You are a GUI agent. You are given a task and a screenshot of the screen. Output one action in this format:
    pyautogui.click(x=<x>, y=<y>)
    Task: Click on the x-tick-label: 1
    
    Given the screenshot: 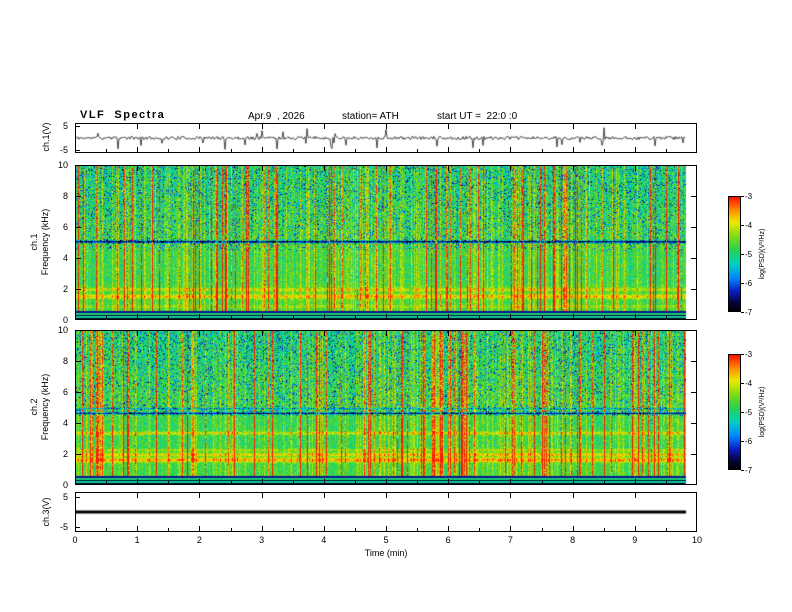 What is the action you would take?
    pyautogui.click(x=137, y=540)
    